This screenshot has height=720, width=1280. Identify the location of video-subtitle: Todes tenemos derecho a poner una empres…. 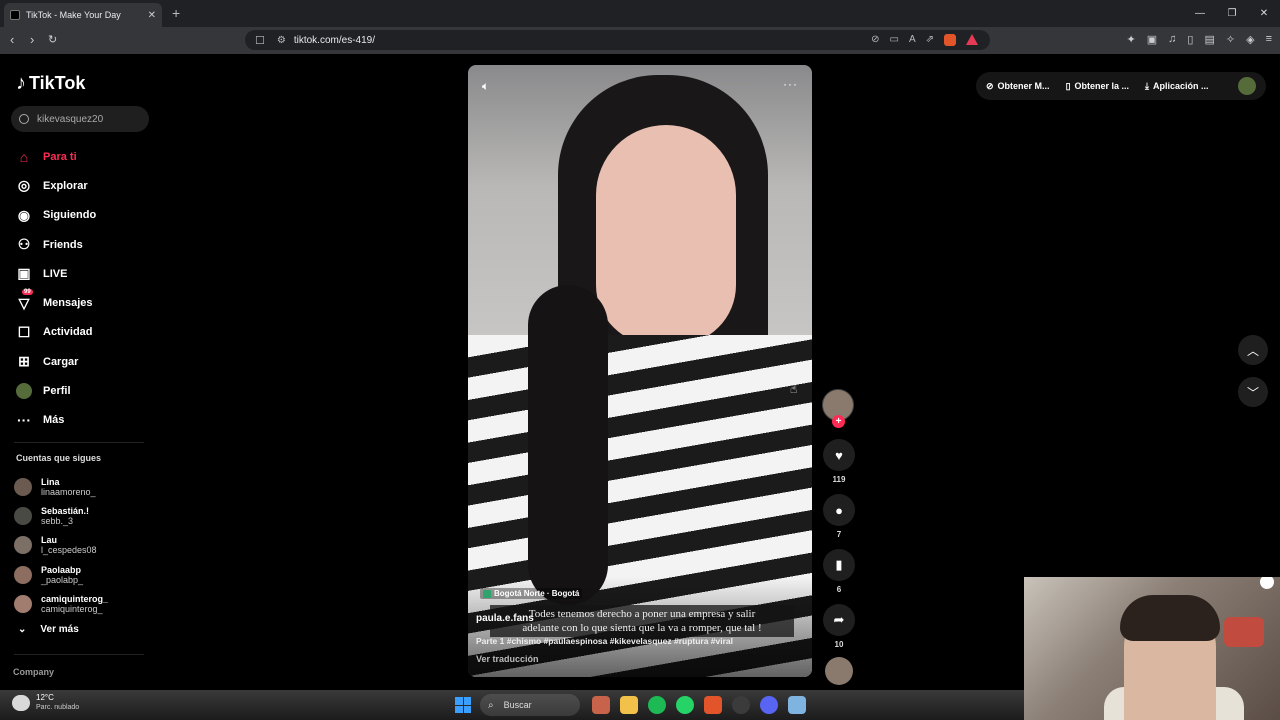
(642, 621).